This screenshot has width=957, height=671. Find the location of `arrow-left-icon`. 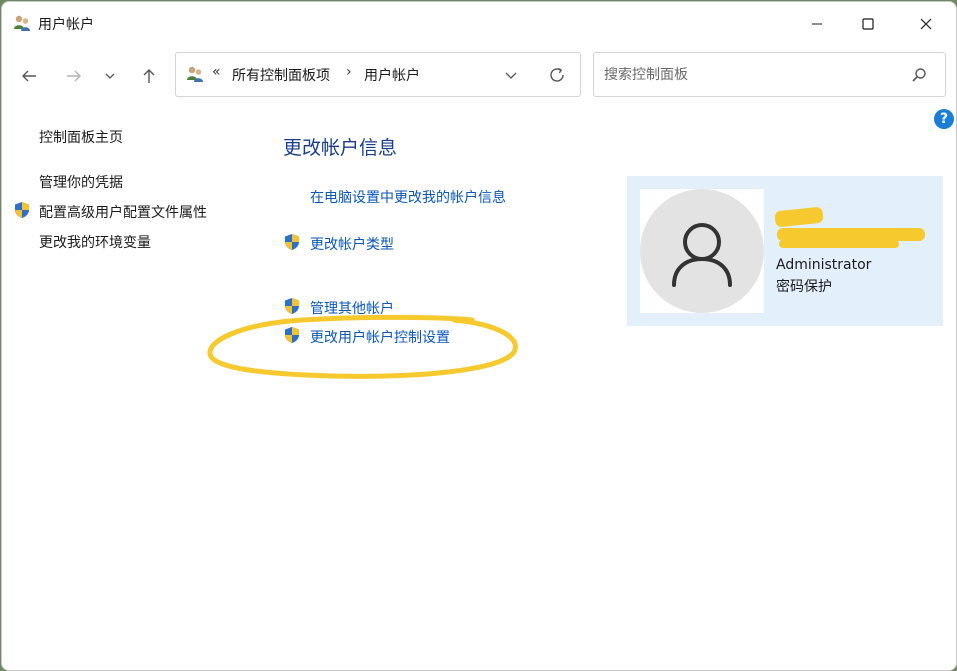

arrow-left-icon is located at coordinates (29, 76).